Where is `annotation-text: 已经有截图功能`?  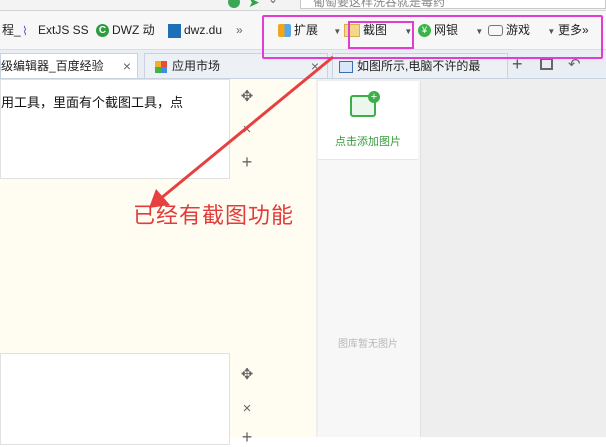
annotation-text: 已经有截图功能 is located at coordinates (214, 216).